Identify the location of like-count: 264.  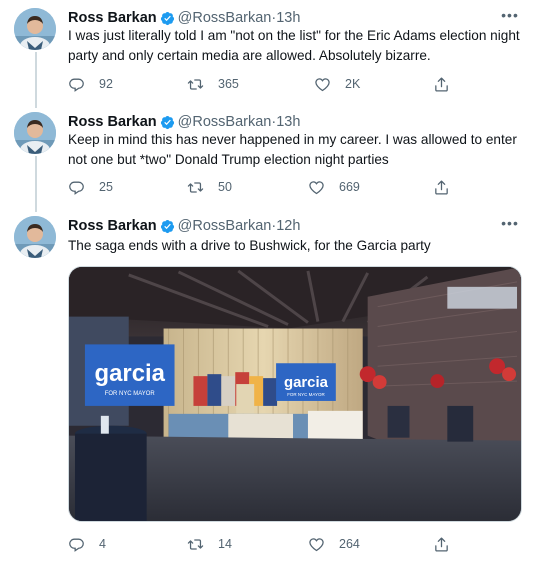
(349, 544).